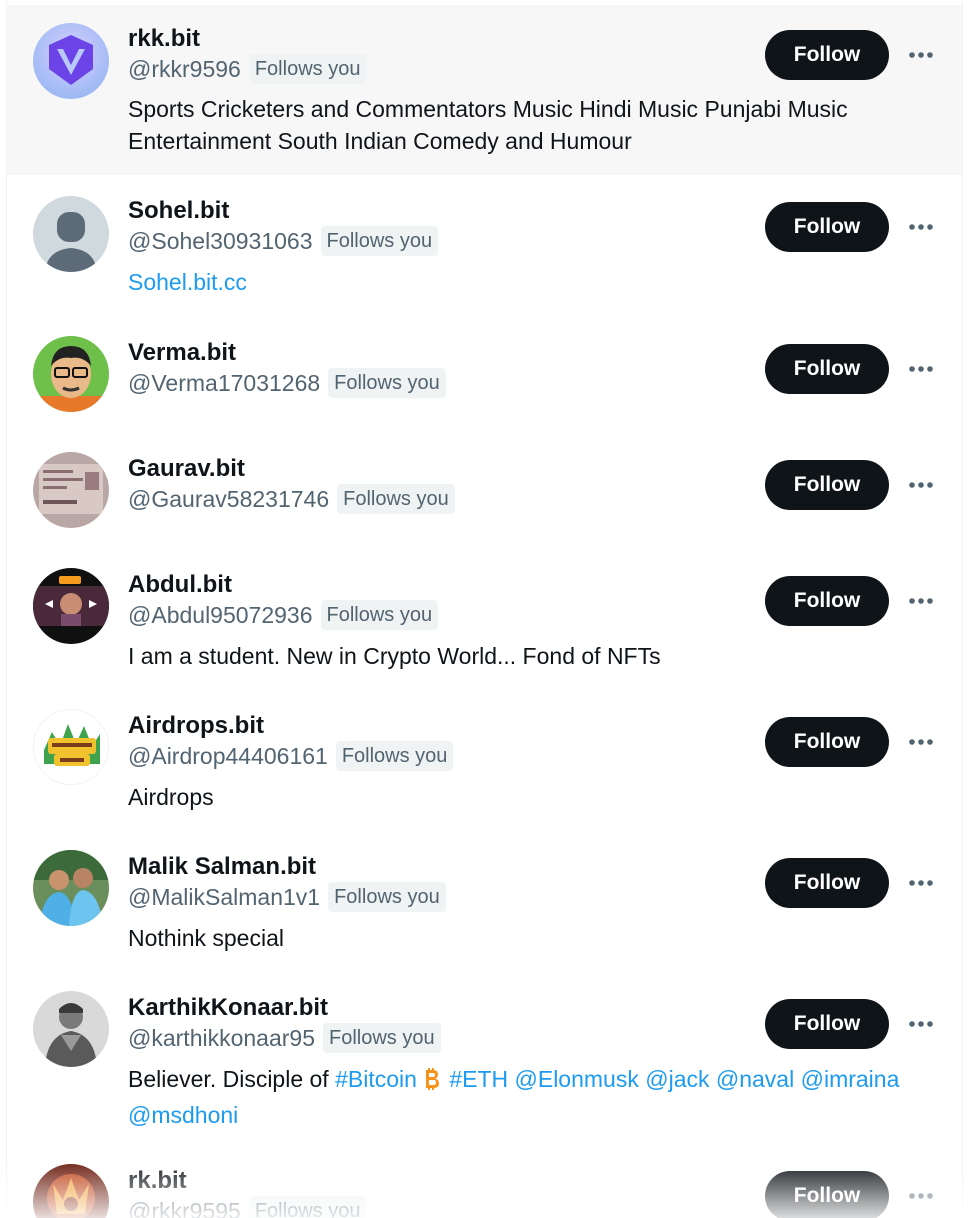 The image size is (974, 1218). I want to click on mention-link: @msdhoni, so click(183, 1115).